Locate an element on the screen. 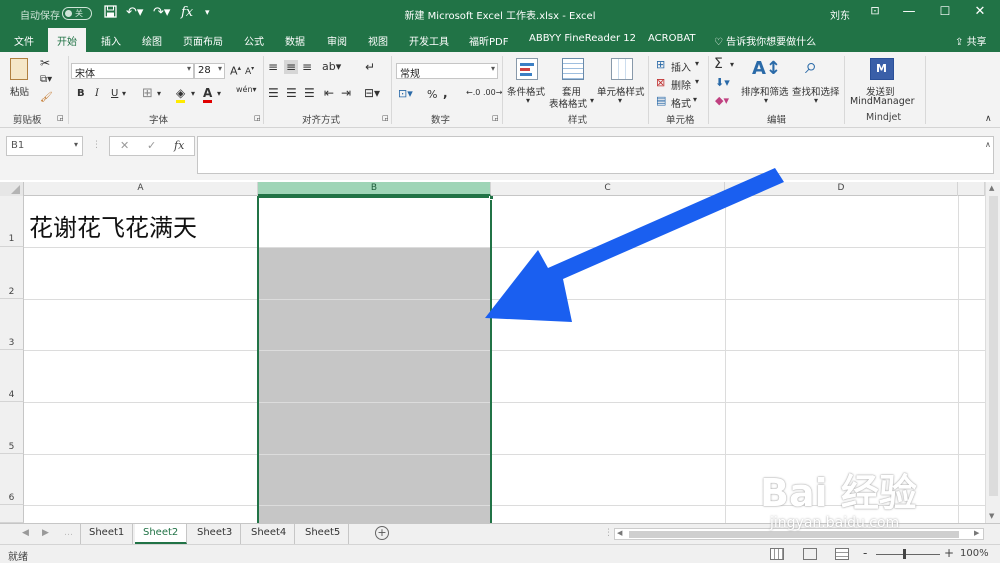 This screenshot has width=1000, height=563. scroll-left-icon: ◀ is located at coordinates (619, 533).